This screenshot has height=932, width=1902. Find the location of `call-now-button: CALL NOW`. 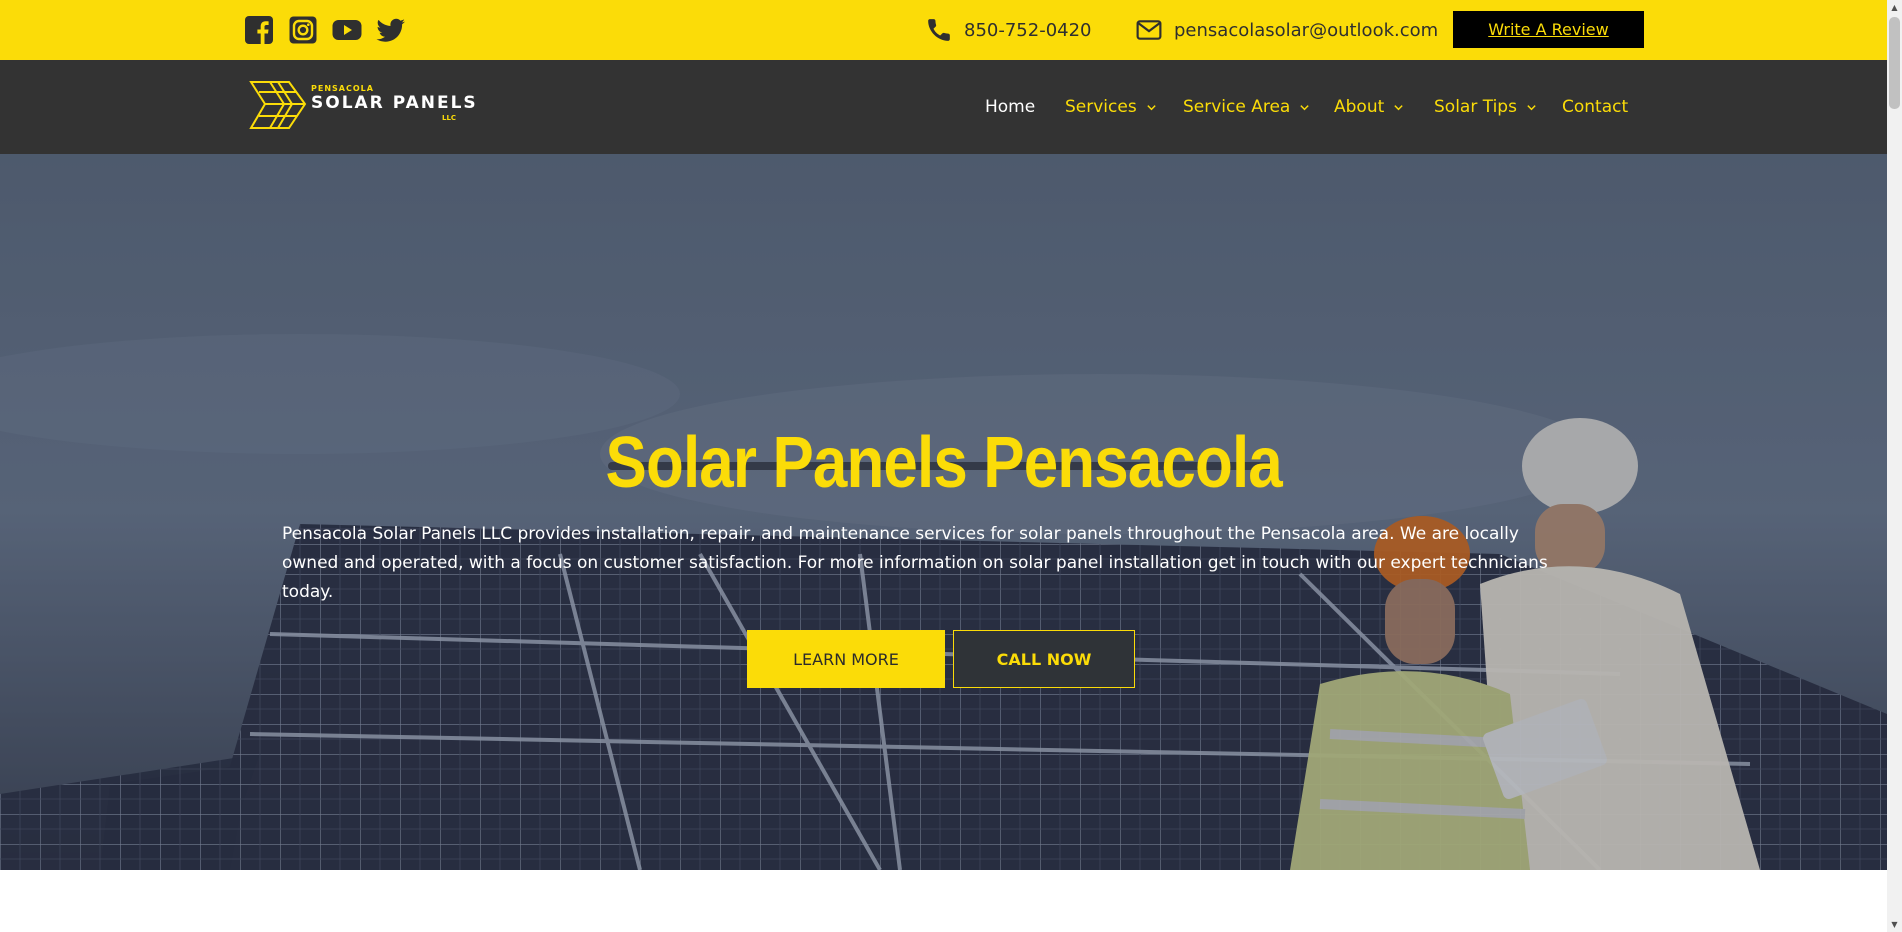

call-now-button: CALL NOW is located at coordinates (1044, 659).